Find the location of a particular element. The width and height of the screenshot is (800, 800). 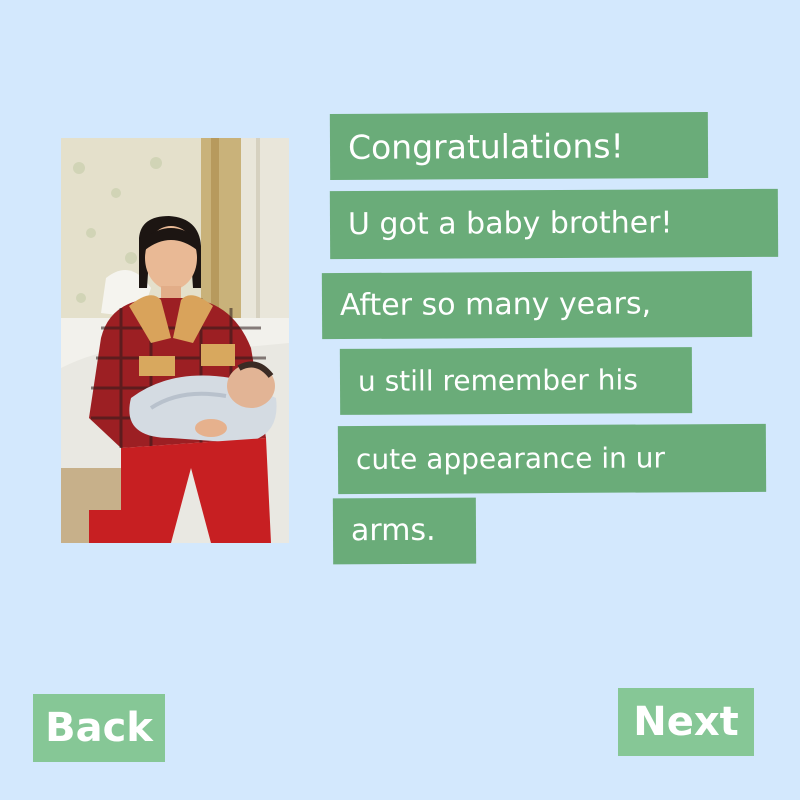

message-line-2: U got a baby brother! is located at coordinates (554, 224).